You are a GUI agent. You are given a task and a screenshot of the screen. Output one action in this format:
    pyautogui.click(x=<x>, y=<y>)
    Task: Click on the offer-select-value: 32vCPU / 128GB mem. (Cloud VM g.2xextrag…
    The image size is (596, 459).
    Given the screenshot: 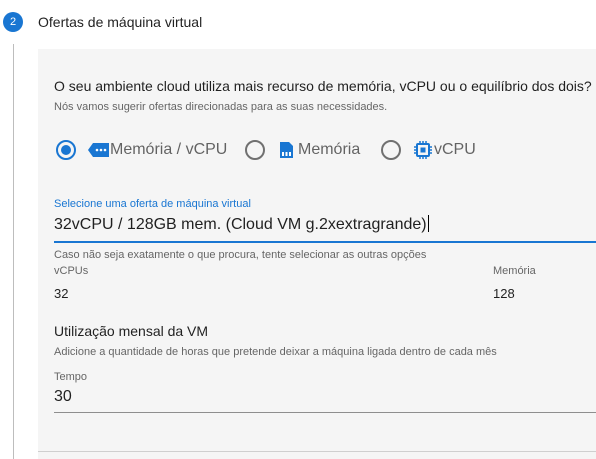 What is the action you would take?
    pyautogui.click(x=240, y=224)
    